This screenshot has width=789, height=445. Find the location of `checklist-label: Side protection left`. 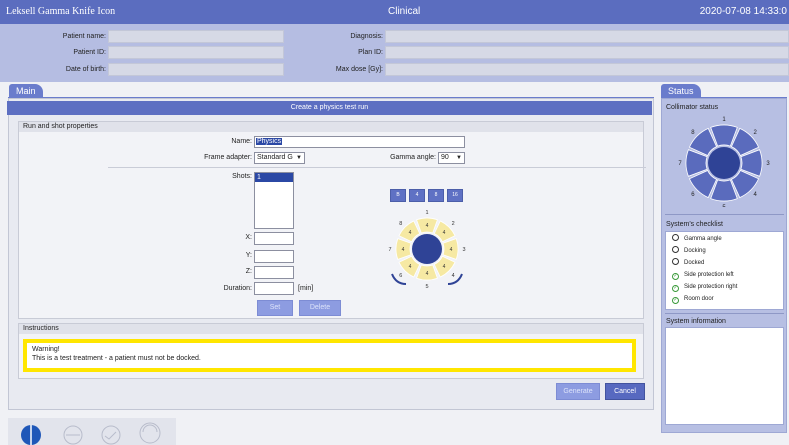

checklist-label: Side protection left is located at coordinates (709, 275).